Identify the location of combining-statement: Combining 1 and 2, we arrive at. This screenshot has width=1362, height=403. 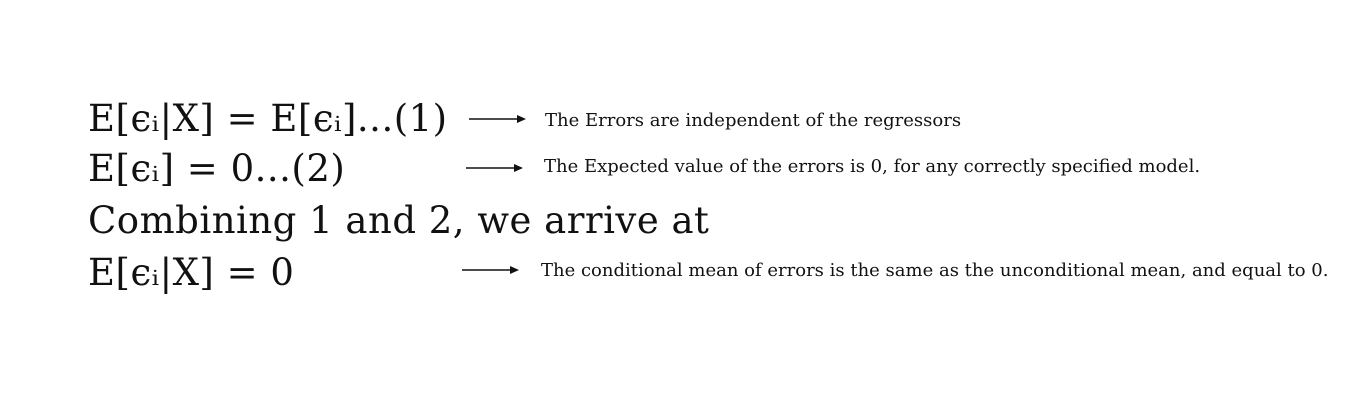
(399, 220).